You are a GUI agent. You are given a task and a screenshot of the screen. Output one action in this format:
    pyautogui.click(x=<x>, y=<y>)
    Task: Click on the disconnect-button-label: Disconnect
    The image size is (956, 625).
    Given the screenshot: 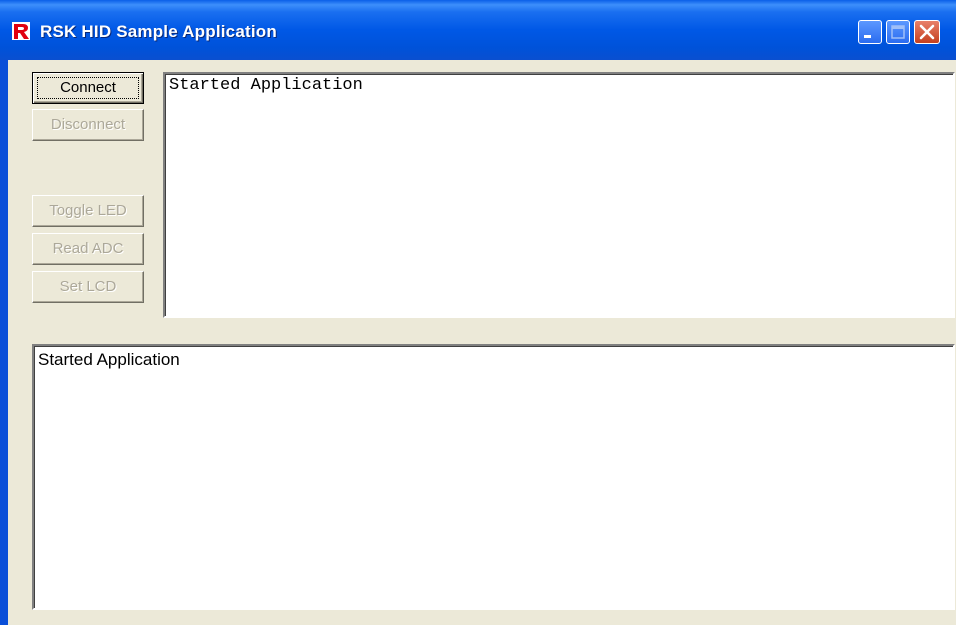 What is the action you would take?
    pyautogui.click(x=88, y=124)
    